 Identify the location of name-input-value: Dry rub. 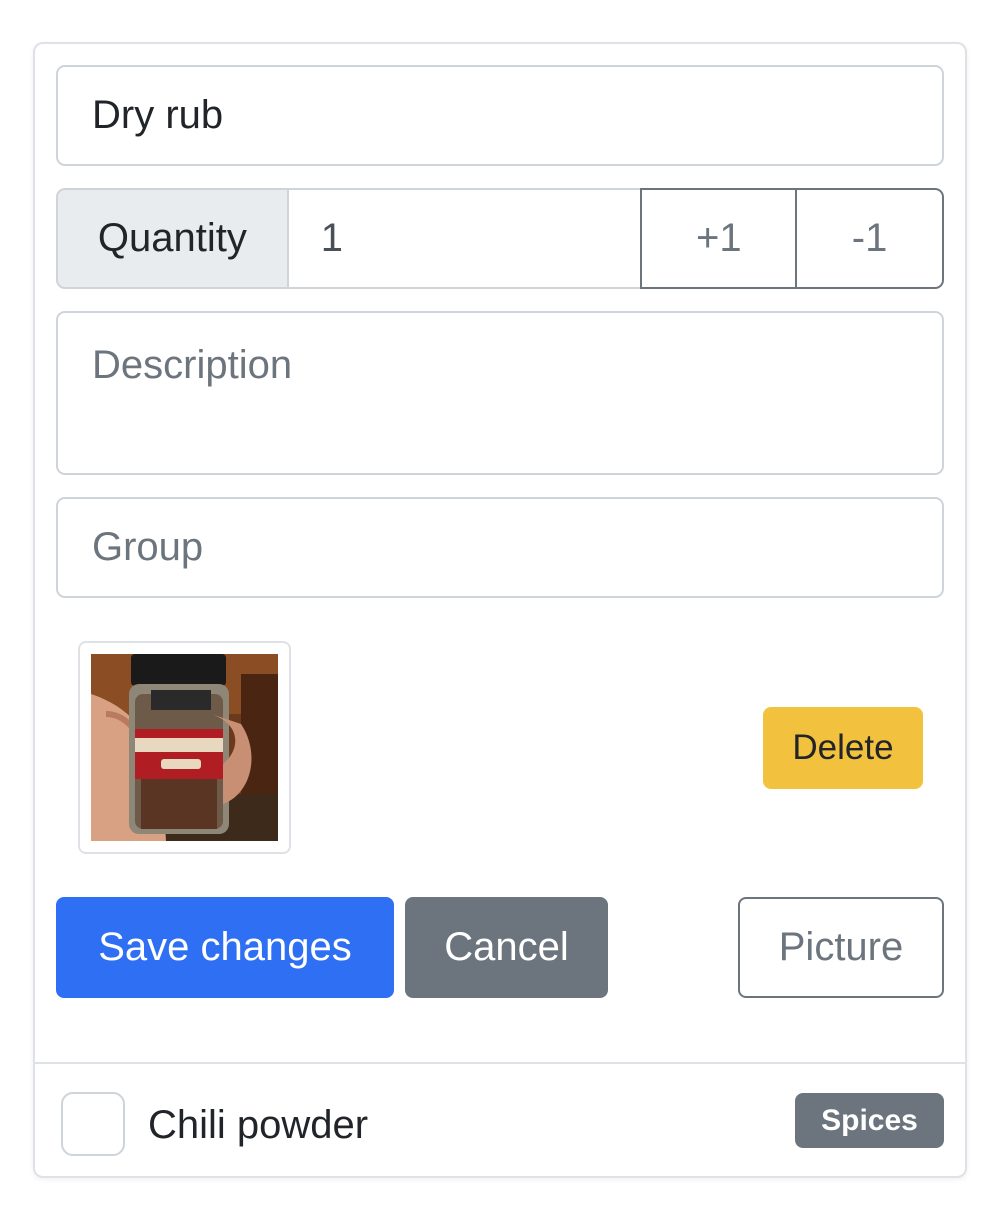
(158, 115).